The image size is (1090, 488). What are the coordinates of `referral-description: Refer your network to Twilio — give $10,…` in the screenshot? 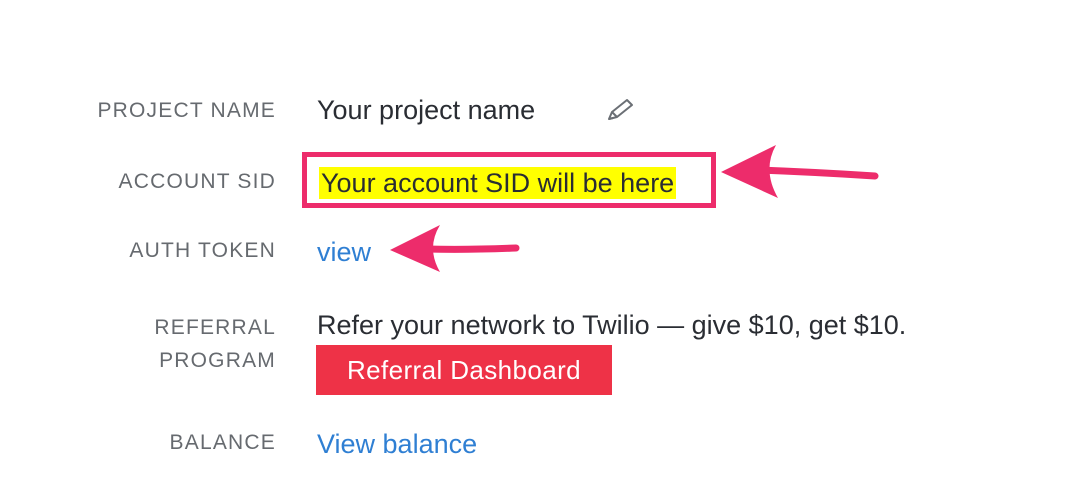 It's located at (612, 325).